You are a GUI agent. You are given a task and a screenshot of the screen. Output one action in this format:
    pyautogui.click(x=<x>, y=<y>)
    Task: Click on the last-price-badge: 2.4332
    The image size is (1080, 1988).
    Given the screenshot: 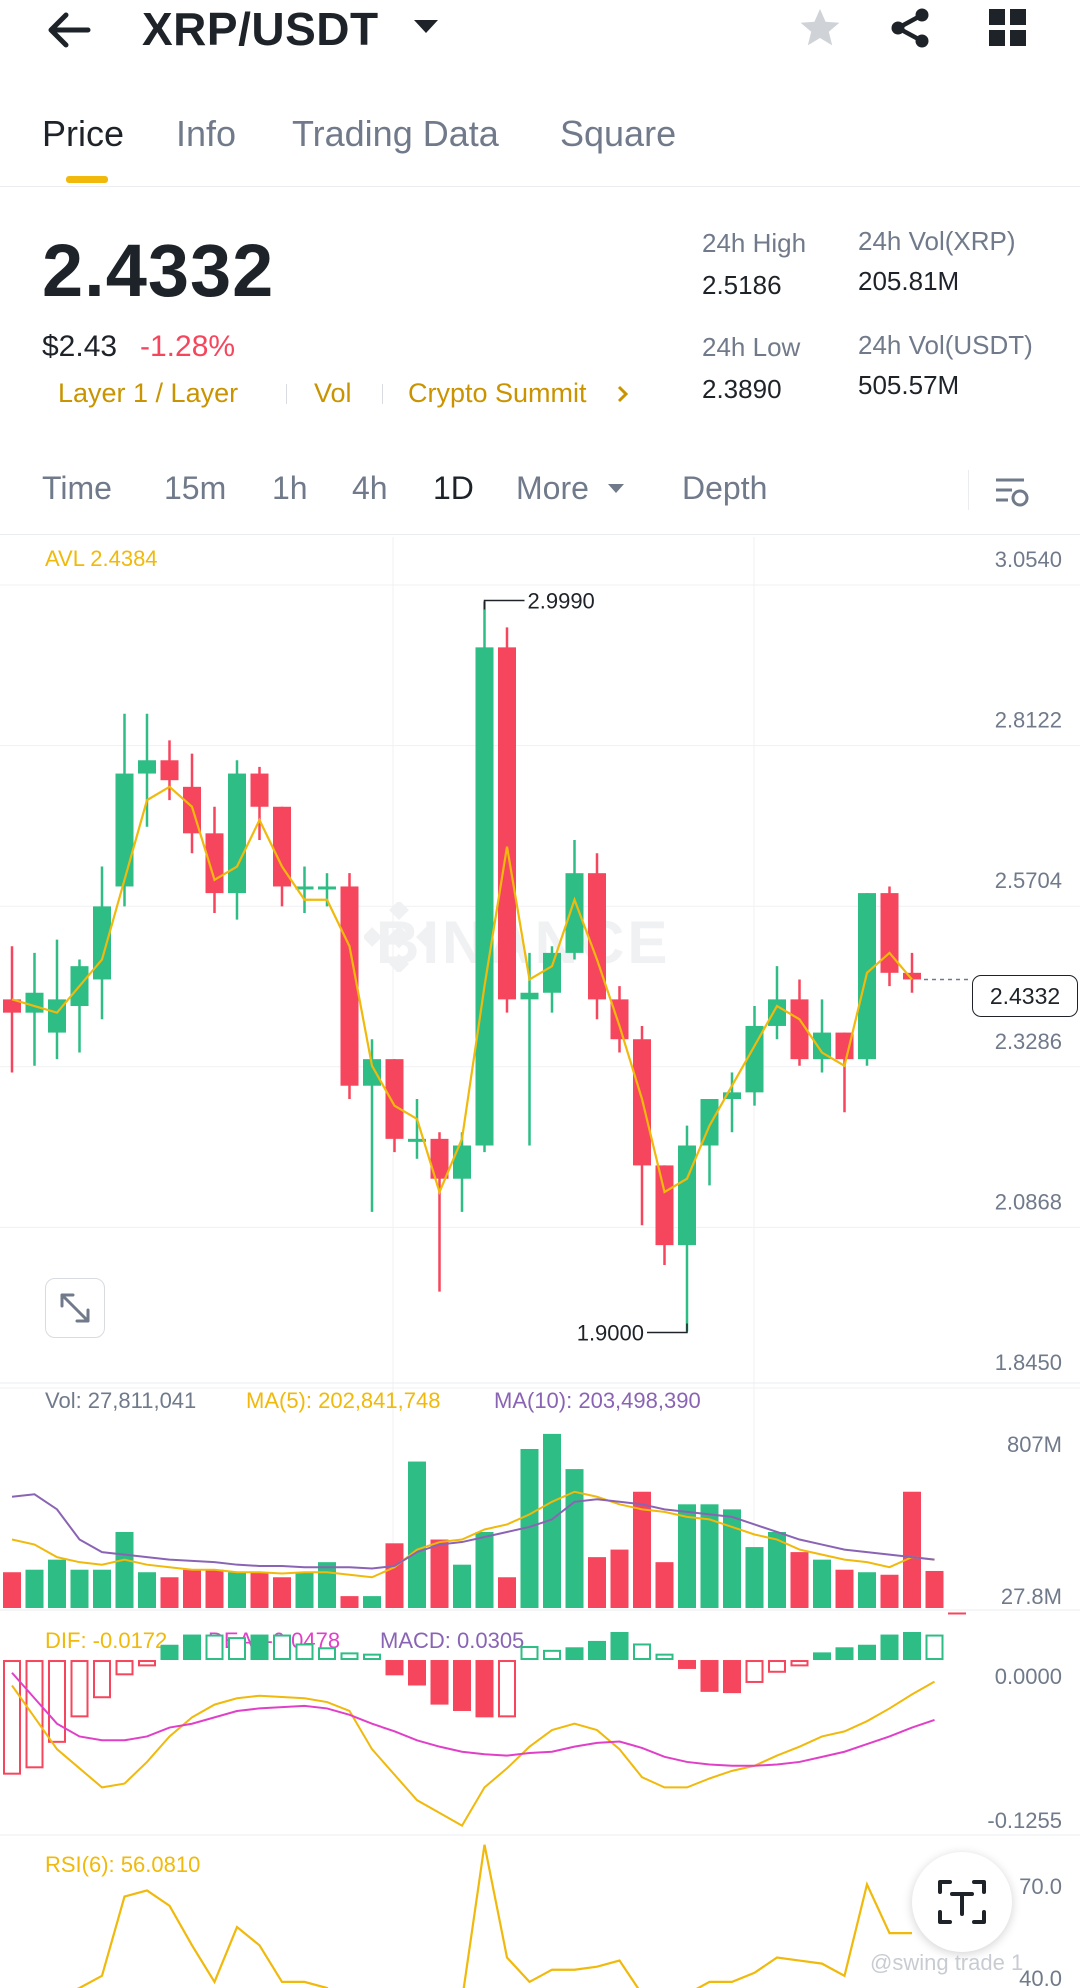 What is the action you would take?
    pyautogui.click(x=1025, y=996)
    